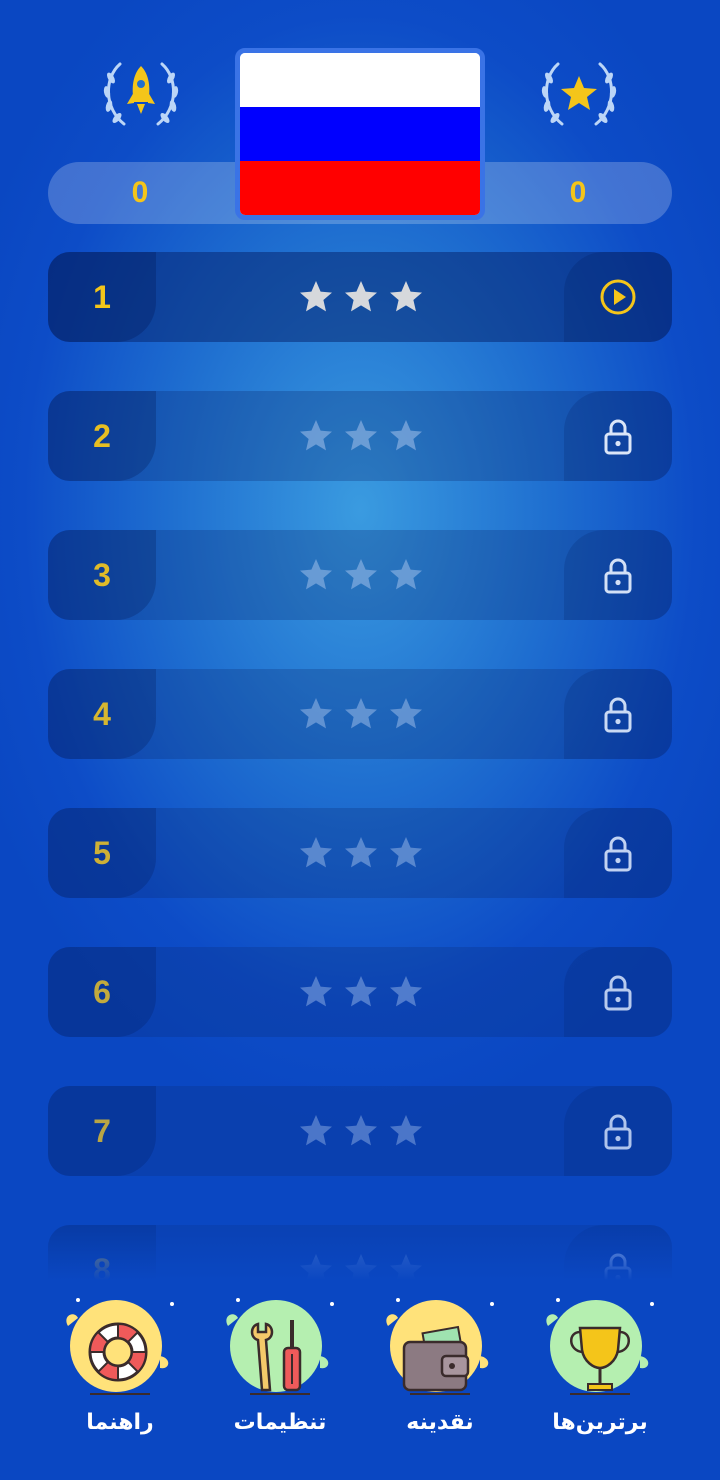 This screenshot has height=1480, width=720. I want to click on leaderboard-label: برترین‌ها, so click(600, 1422).